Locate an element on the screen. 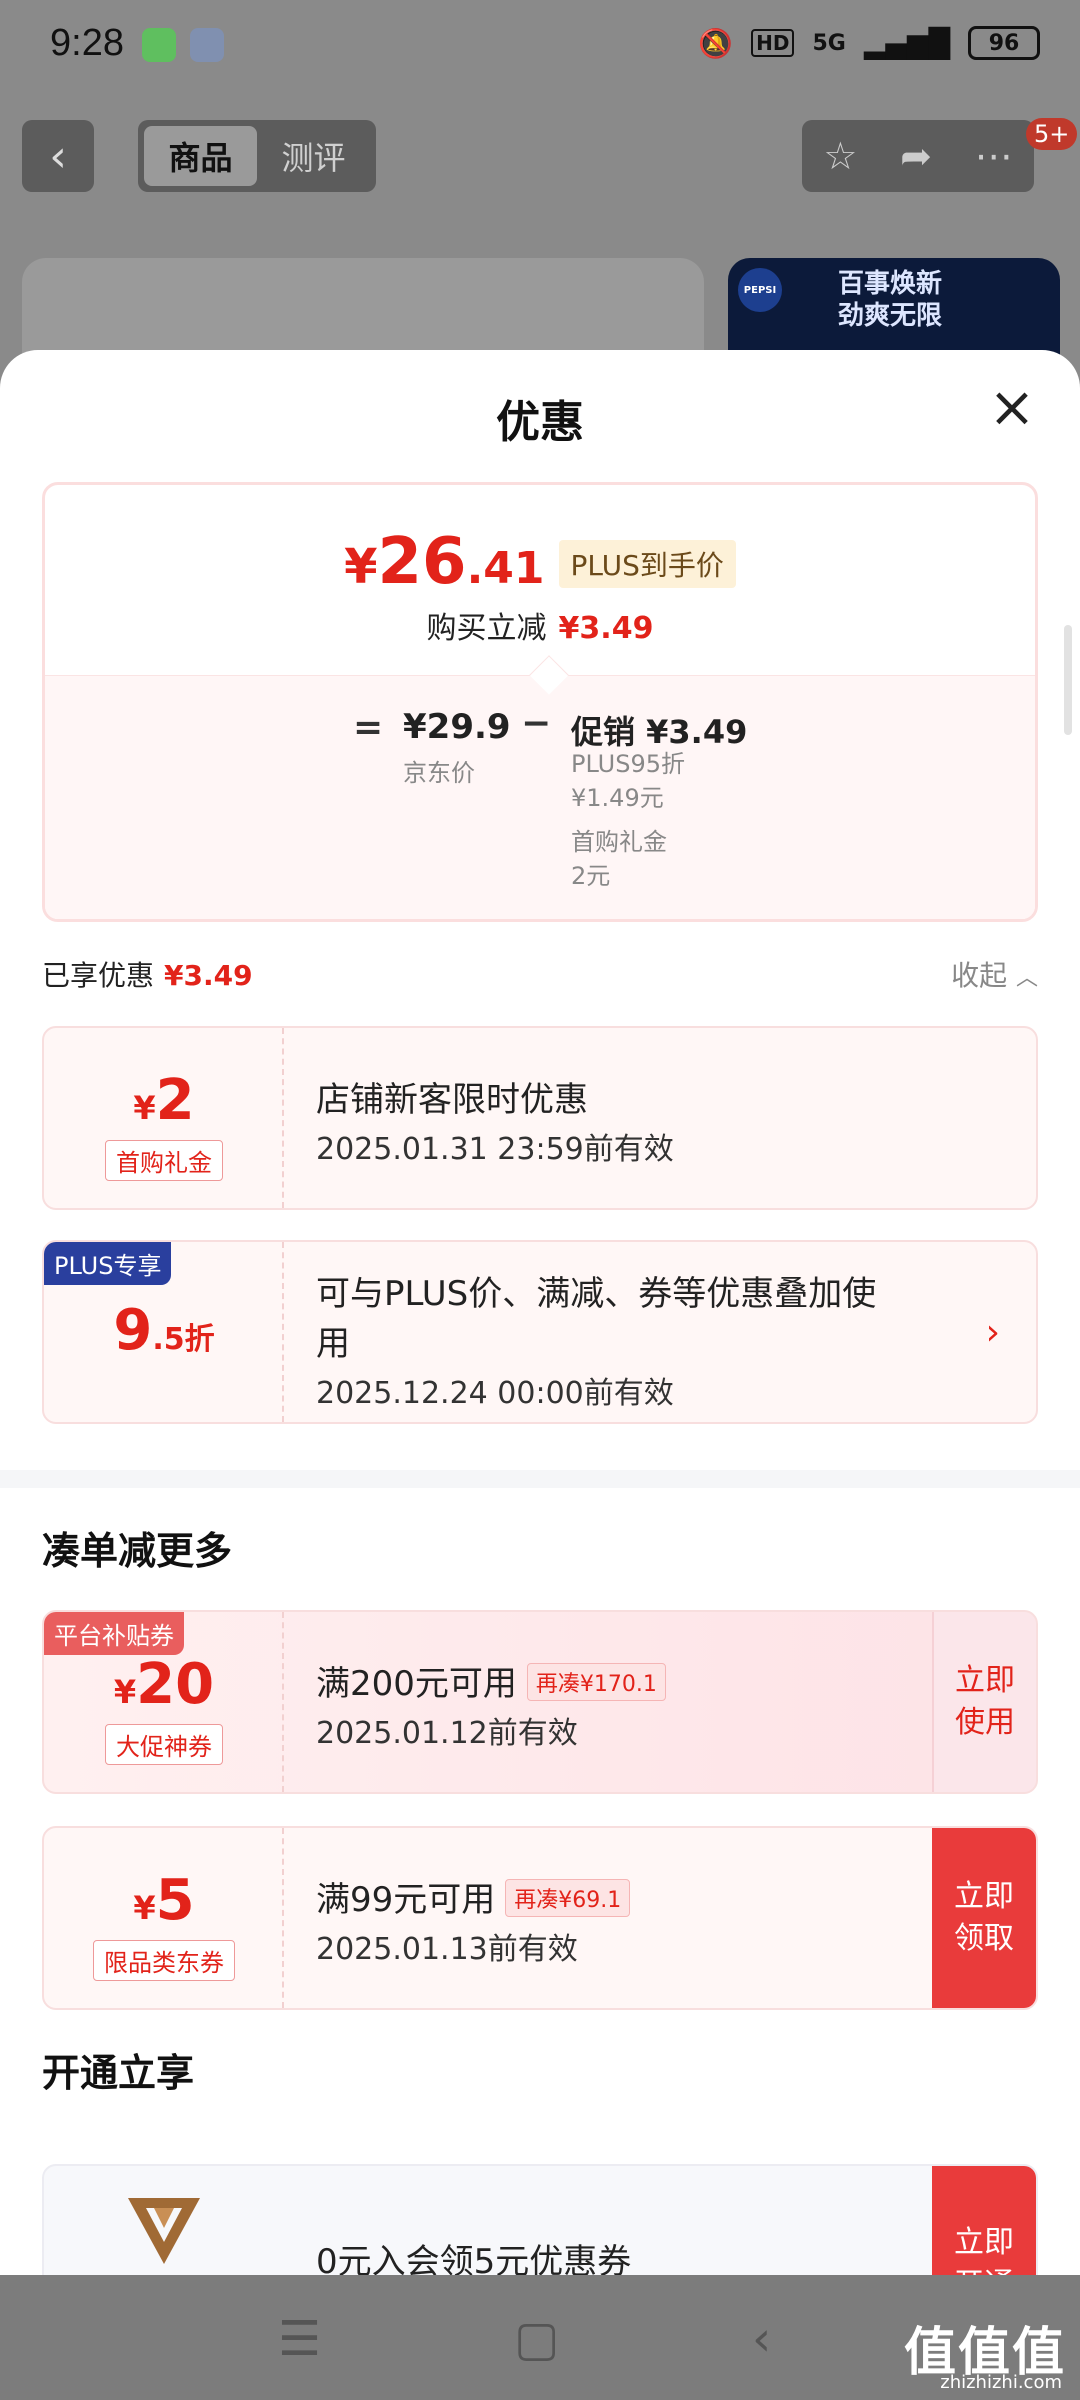 Image resolution: width=1080 pixels, height=2400 pixels. notification-badge: 5+ is located at coordinates (1052, 134).